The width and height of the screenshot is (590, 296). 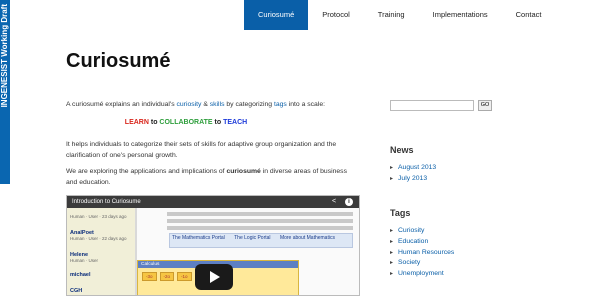 I want to click on video-user-meta: Human · User, so click(x=84, y=260).